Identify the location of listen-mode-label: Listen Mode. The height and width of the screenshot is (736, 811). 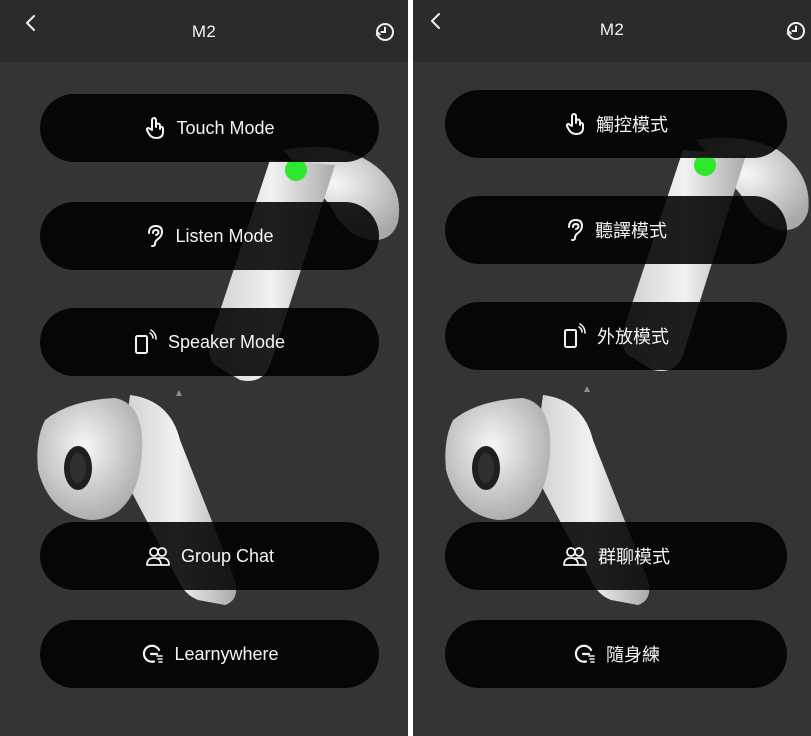
(224, 235).